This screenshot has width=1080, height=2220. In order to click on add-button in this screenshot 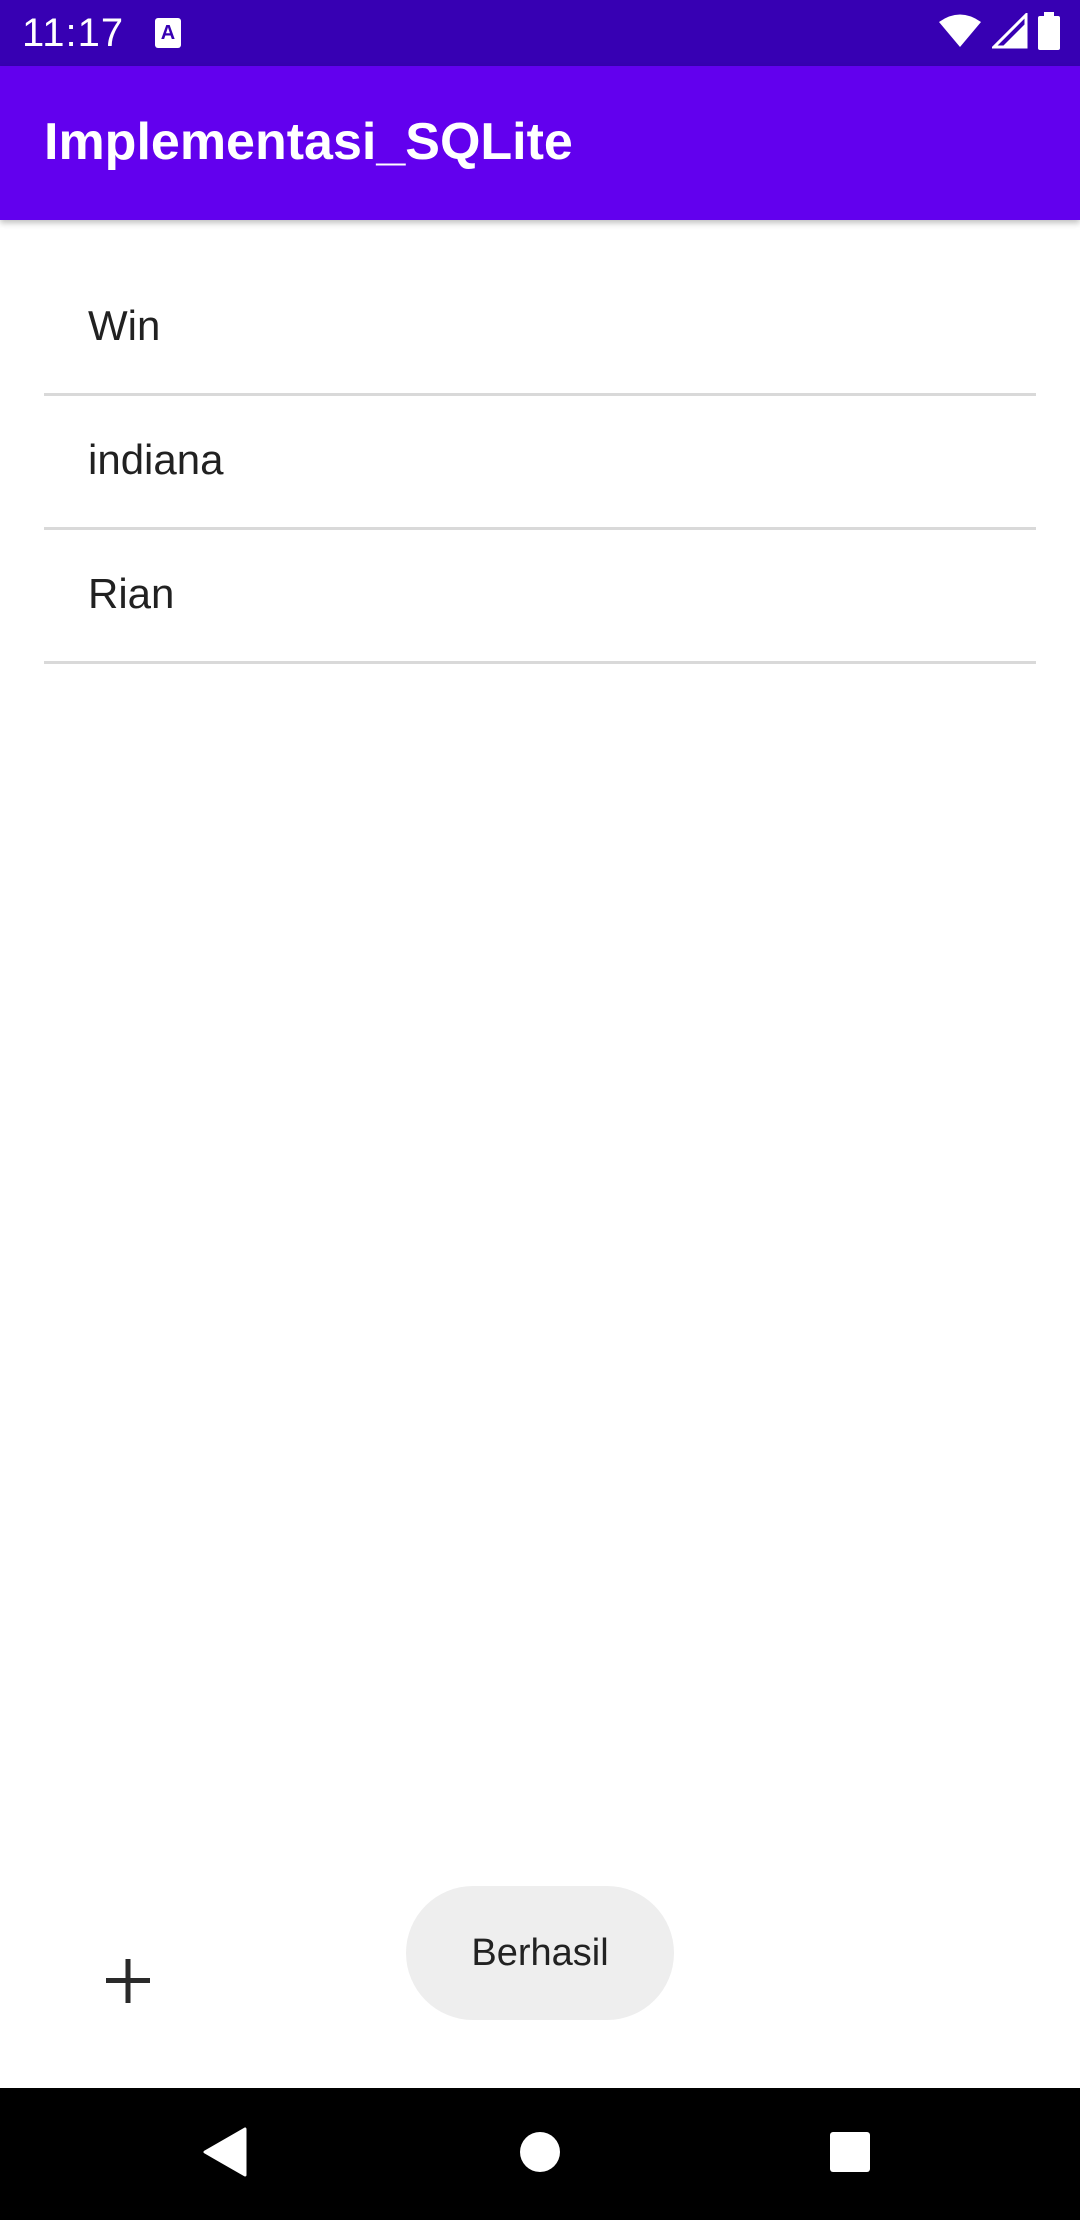, I will do `click(122, 1980)`.